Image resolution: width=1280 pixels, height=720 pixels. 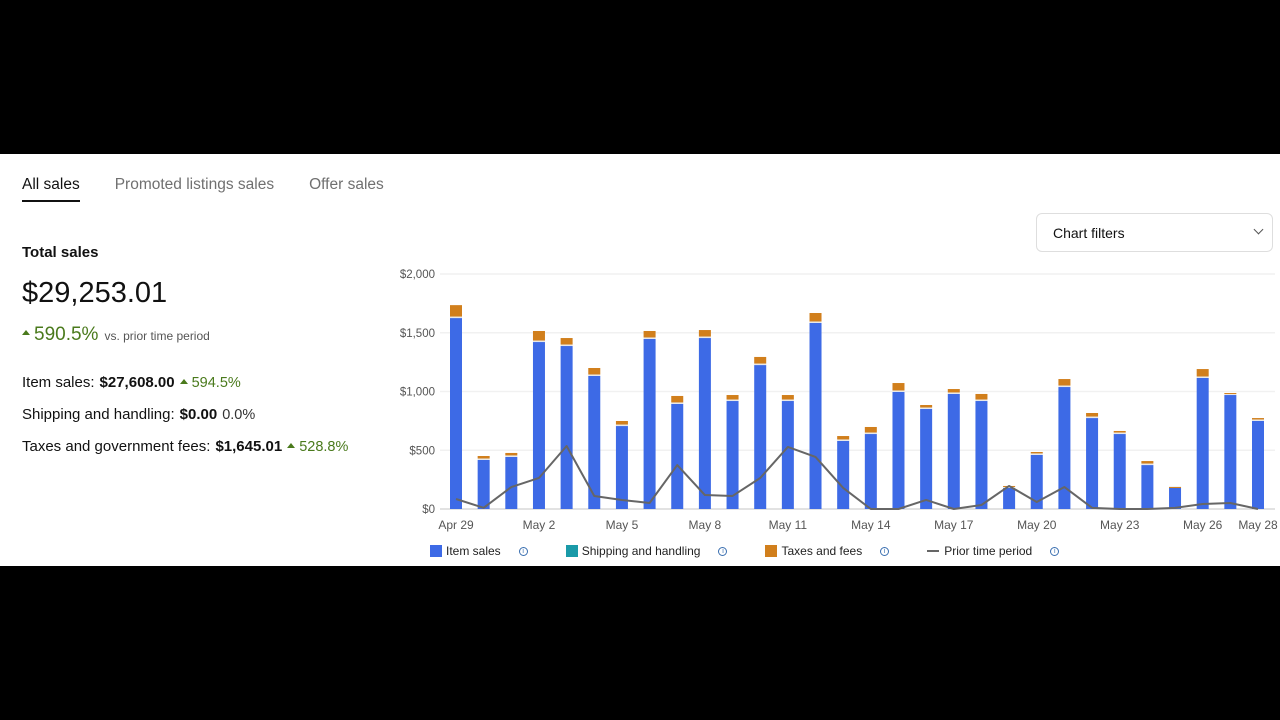 What do you see at coordinates (239, 415) in the screenshot?
I see `breakdown-change-text: 0.0%` at bounding box center [239, 415].